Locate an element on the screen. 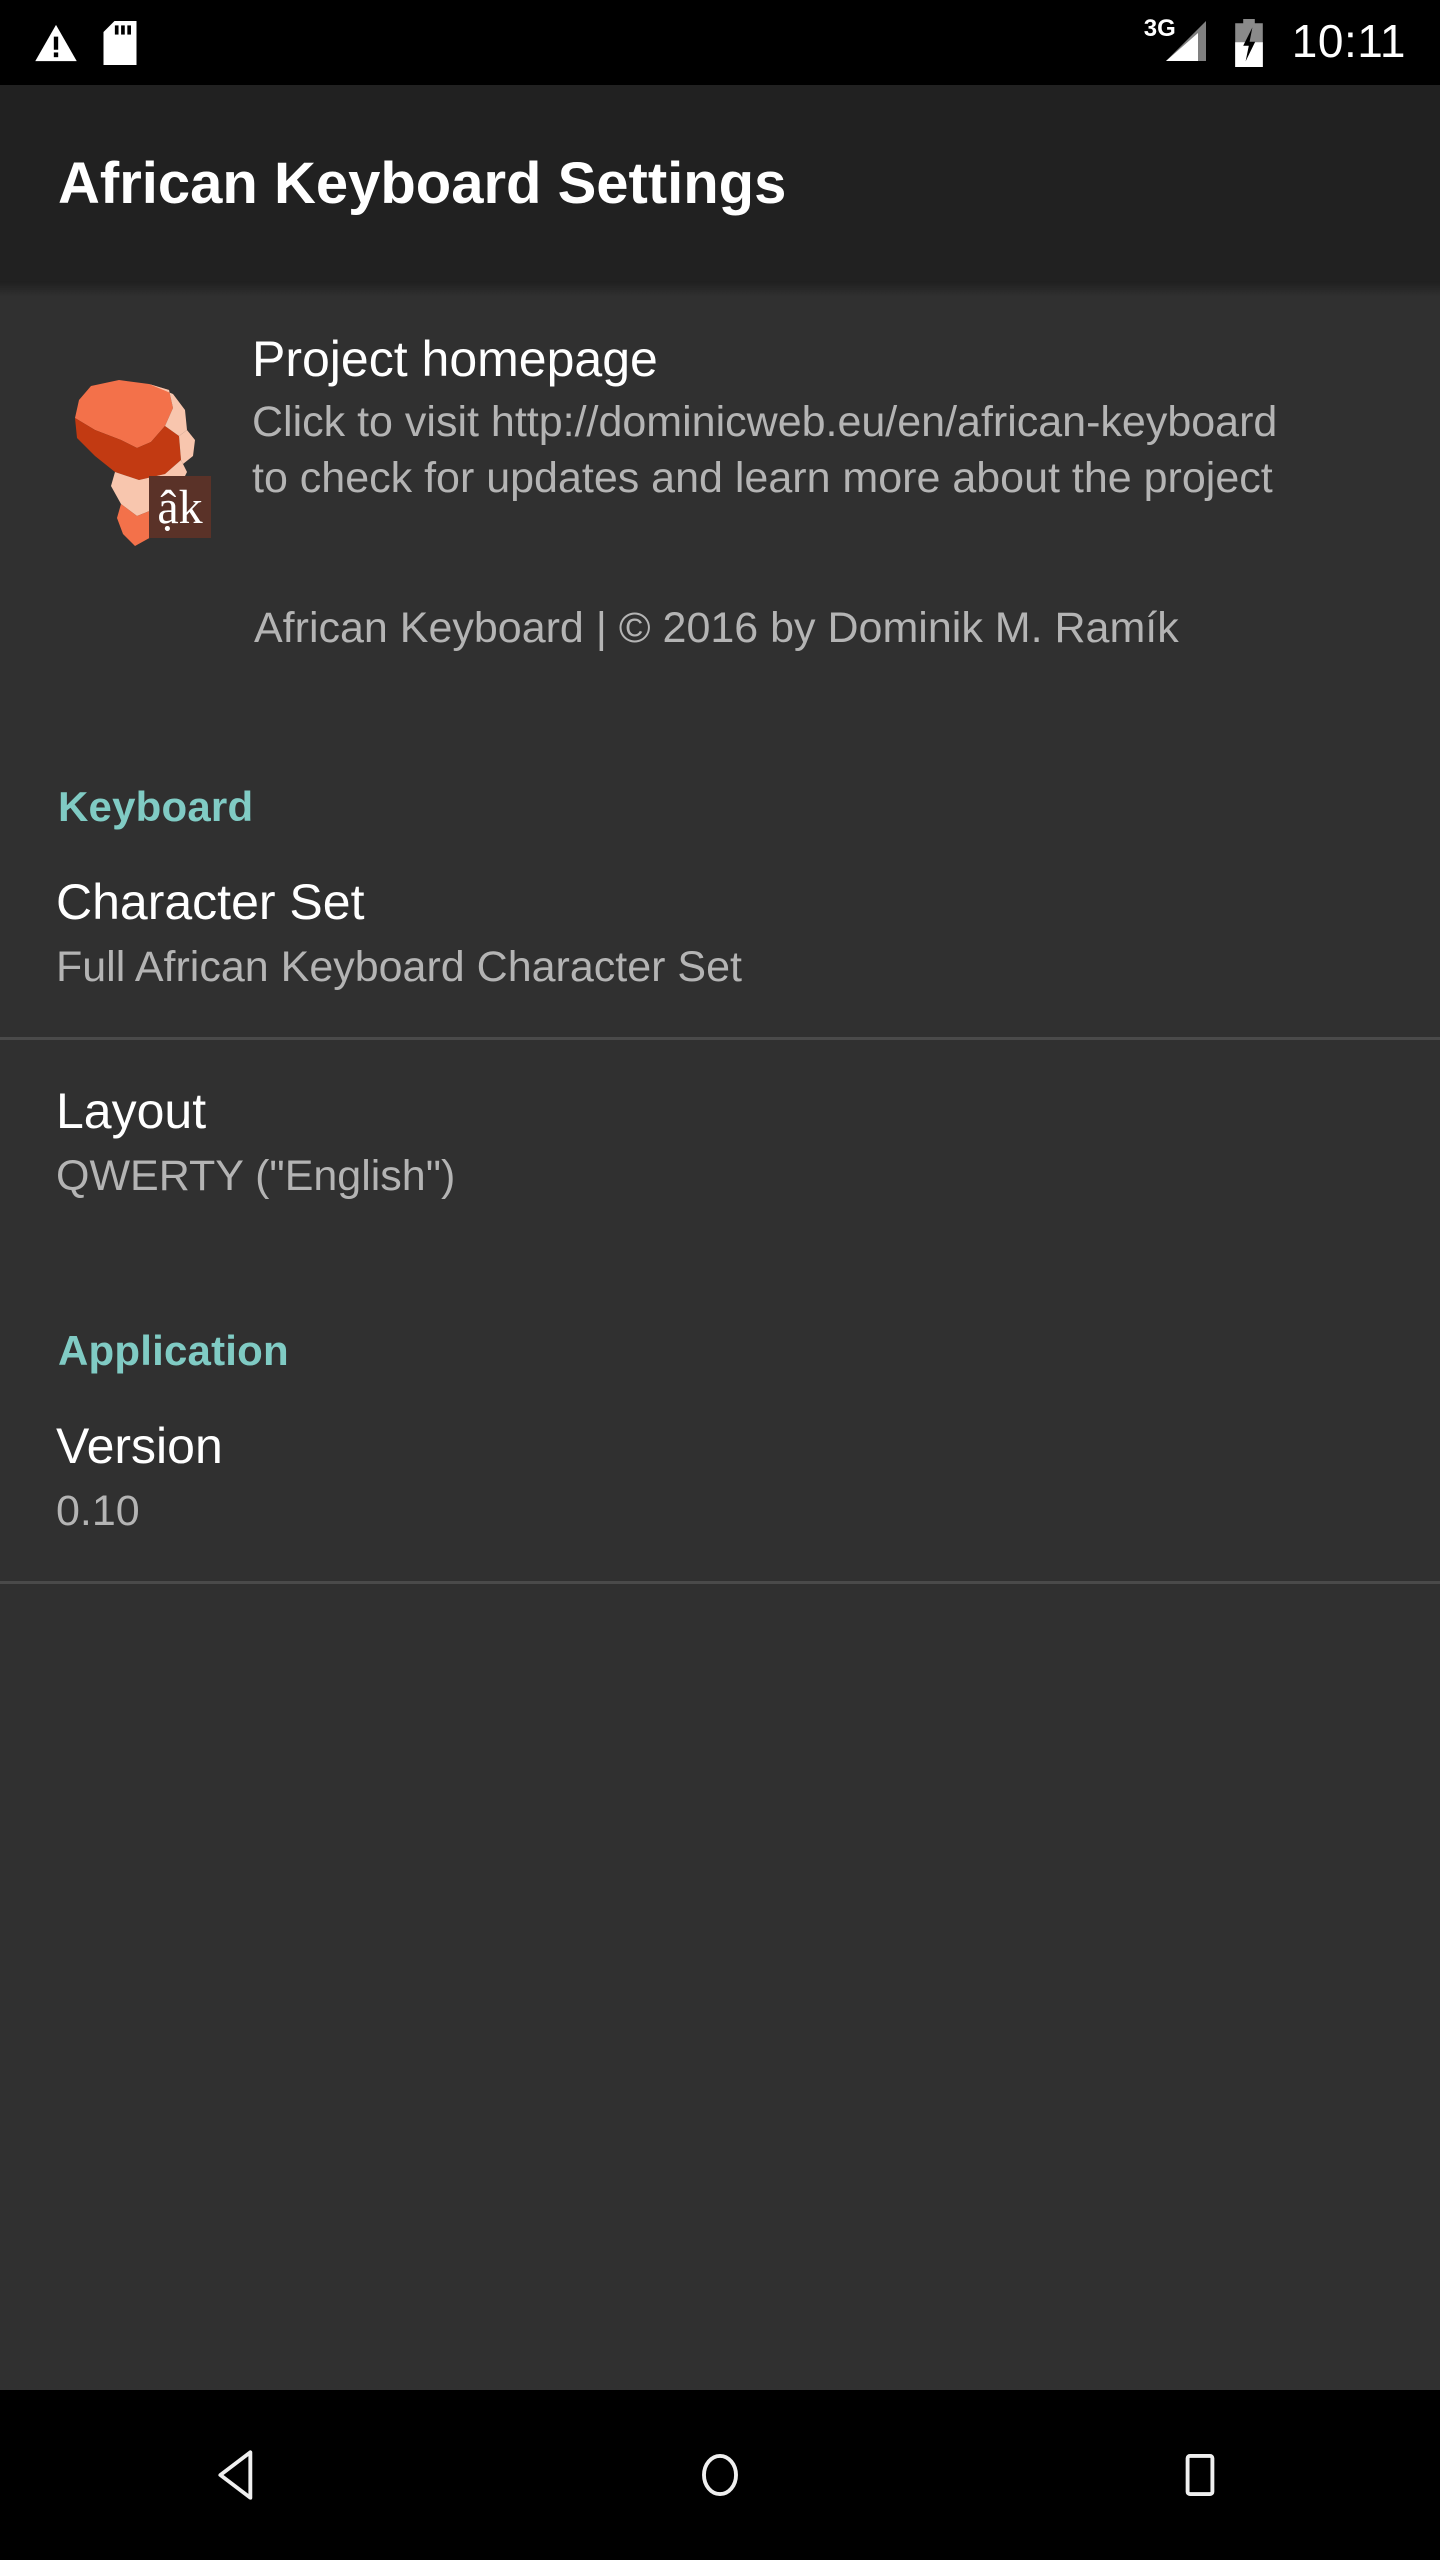 The height and width of the screenshot is (2560, 1440). preference-title: Version is located at coordinates (139, 1445).